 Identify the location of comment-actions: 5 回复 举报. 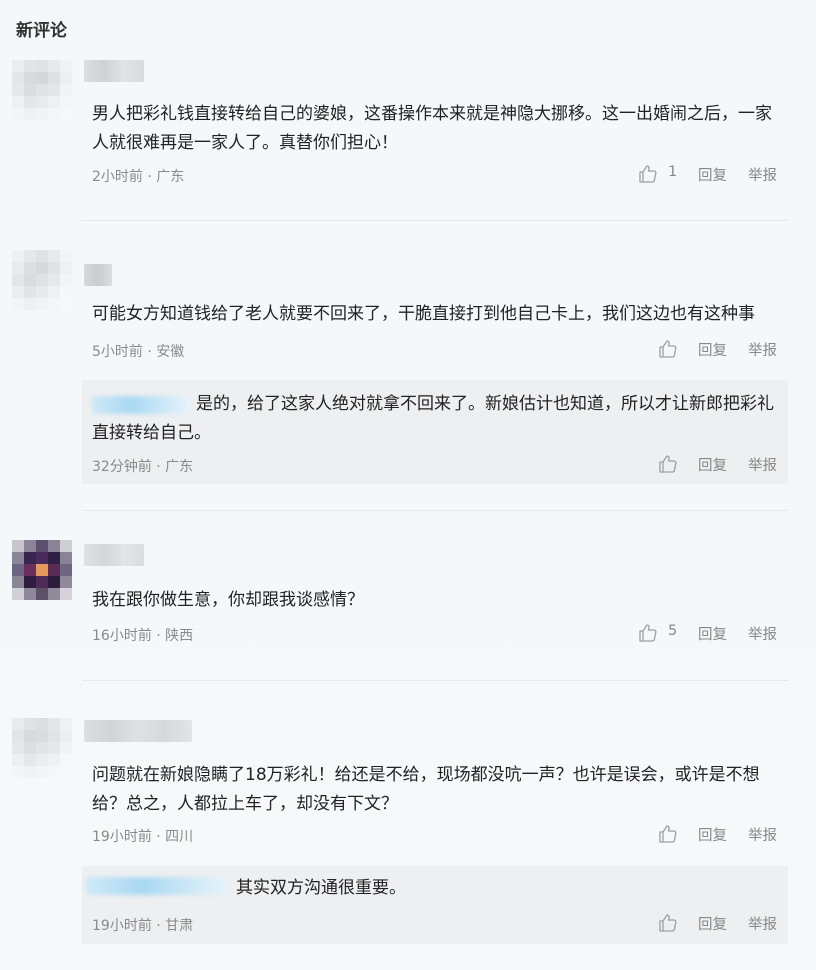
(713, 633).